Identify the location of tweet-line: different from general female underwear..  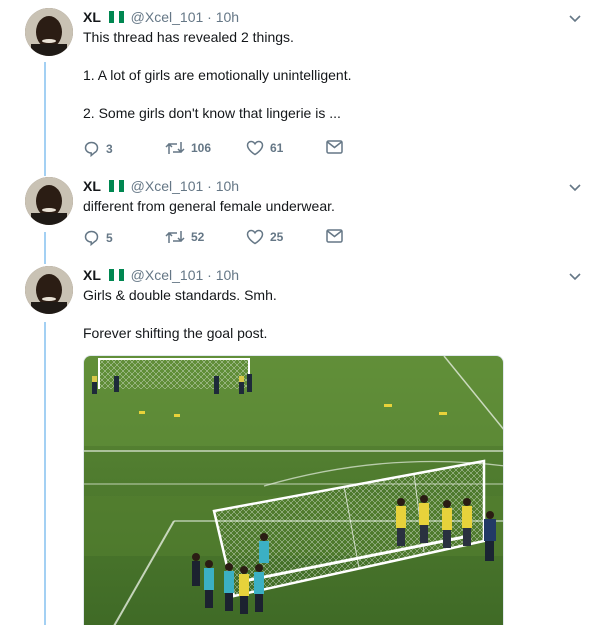
(209, 206).